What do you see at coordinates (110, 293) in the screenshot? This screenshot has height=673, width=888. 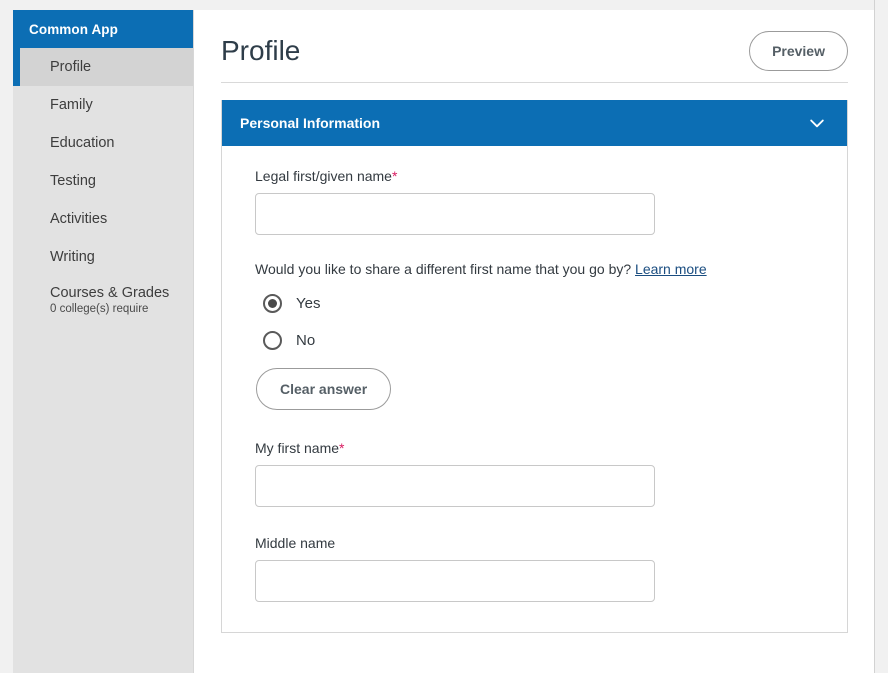 I see `sidebar-item-label: Courses & Grades` at bounding box center [110, 293].